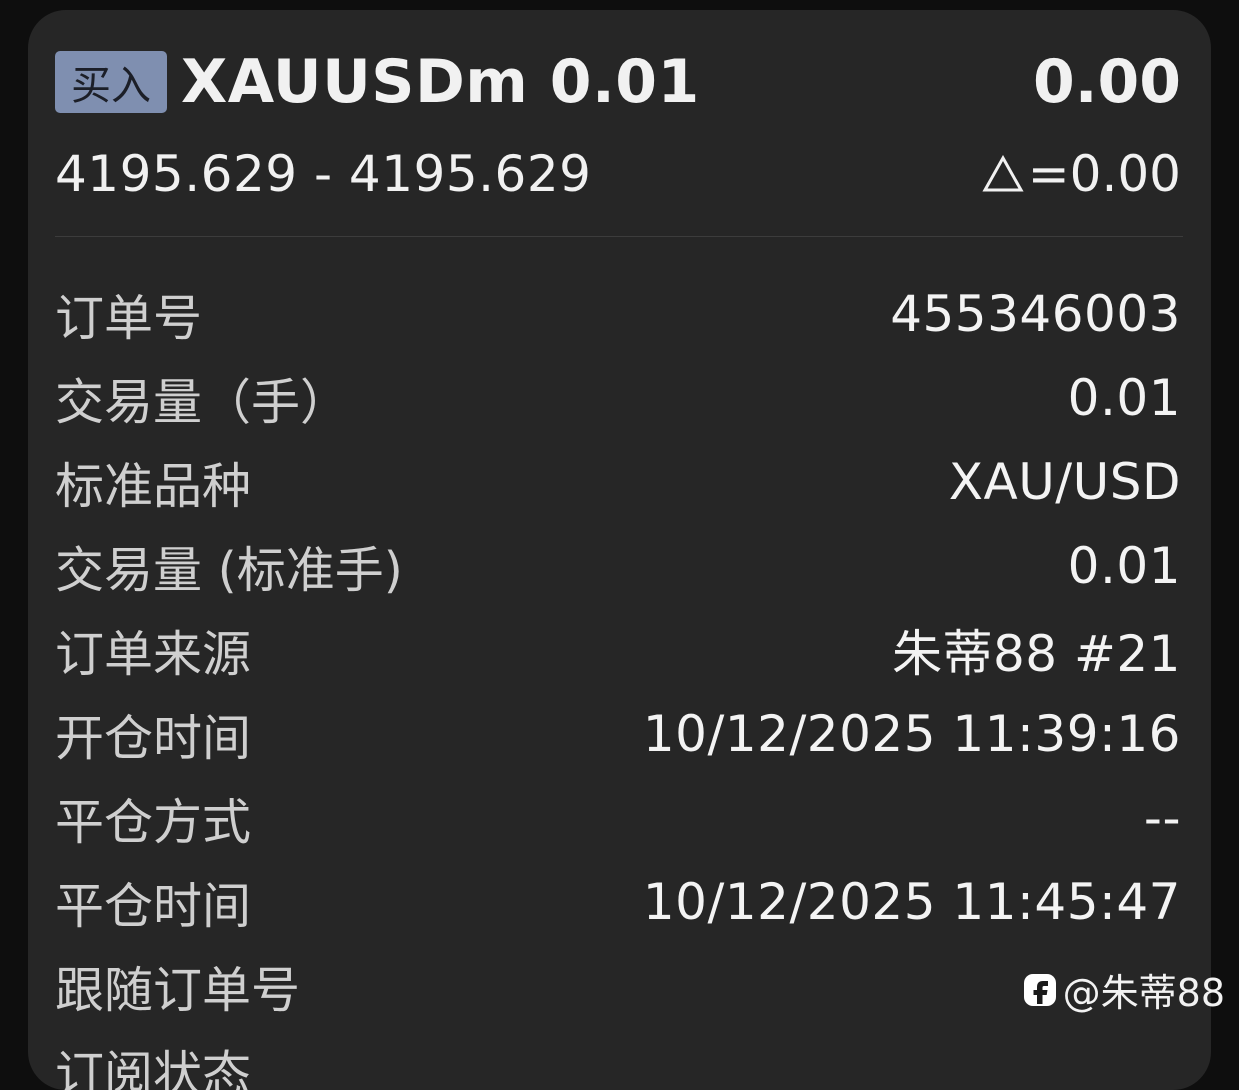 This screenshot has height=1090, width=1239. What do you see at coordinates (912, 734) in the screenshot?
I see `detail-value: 10/12/2025 11:39:16` at bounding box center [912, 734].